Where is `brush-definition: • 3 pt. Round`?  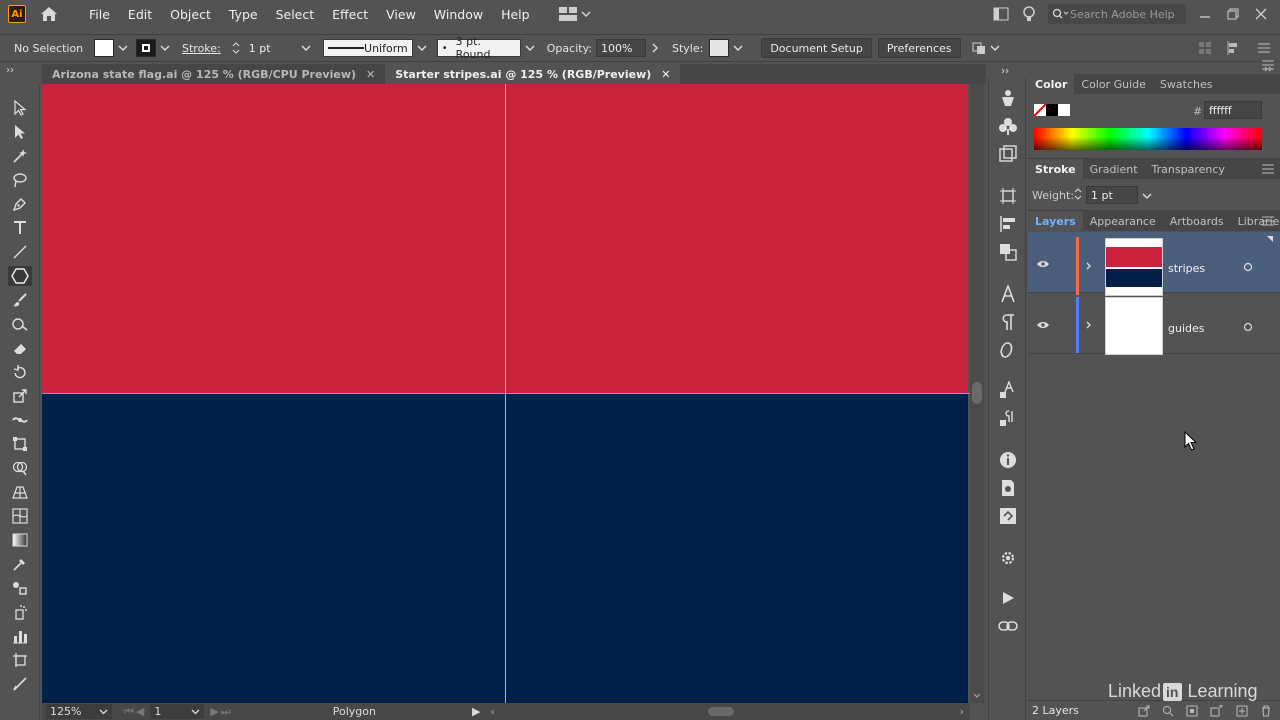 brush-definition: • 3 pt. Round is located at coordinates (478, 48).